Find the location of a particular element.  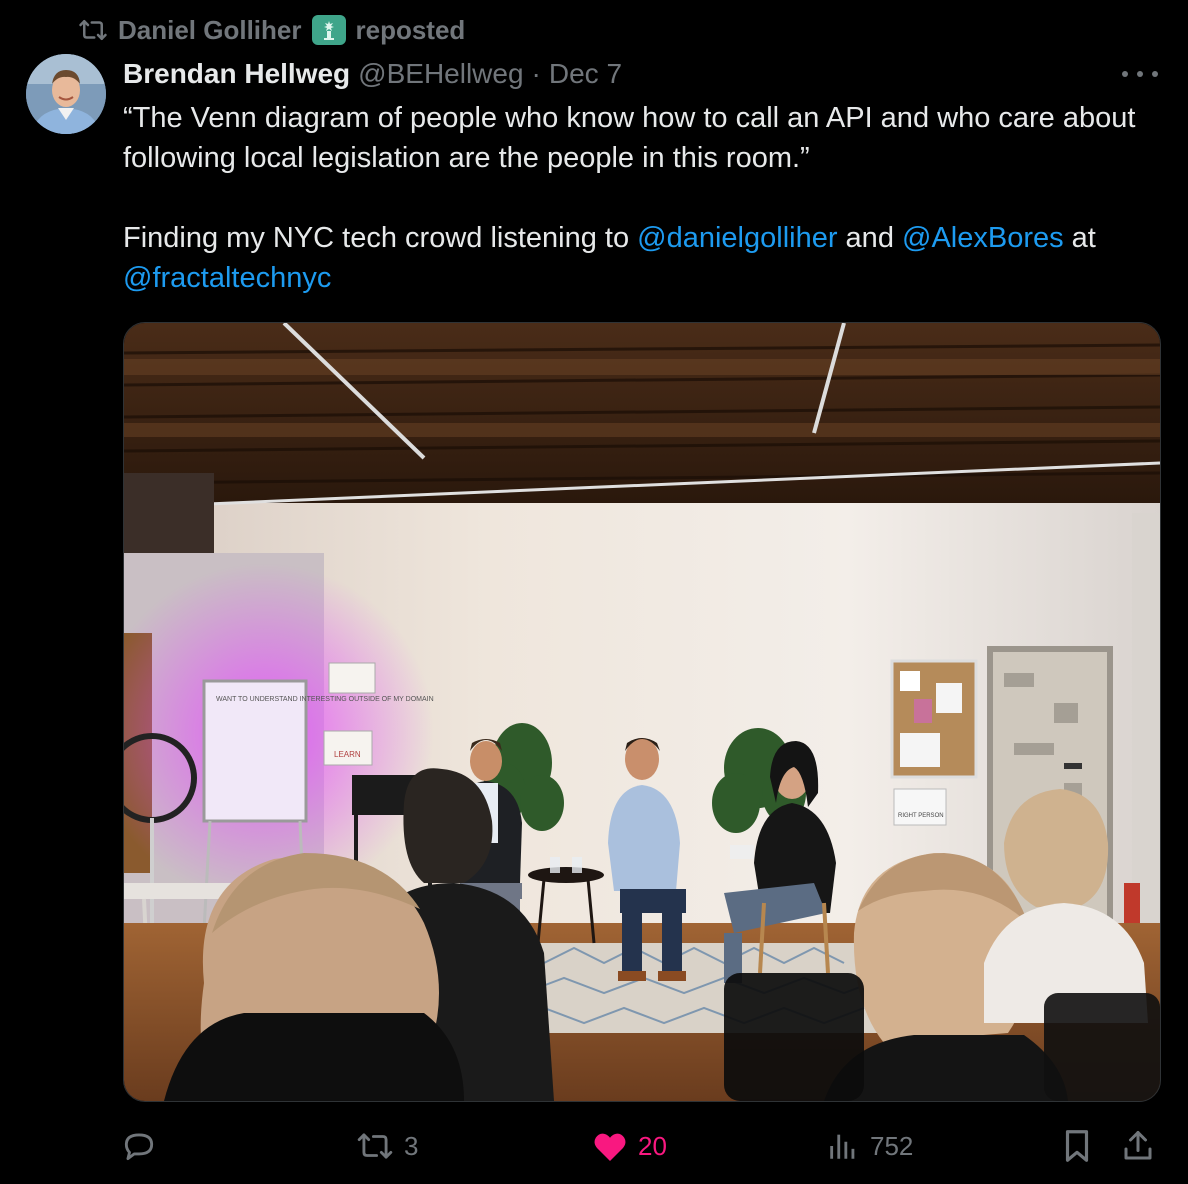

views-icon is located at coordinates (843, 1146).